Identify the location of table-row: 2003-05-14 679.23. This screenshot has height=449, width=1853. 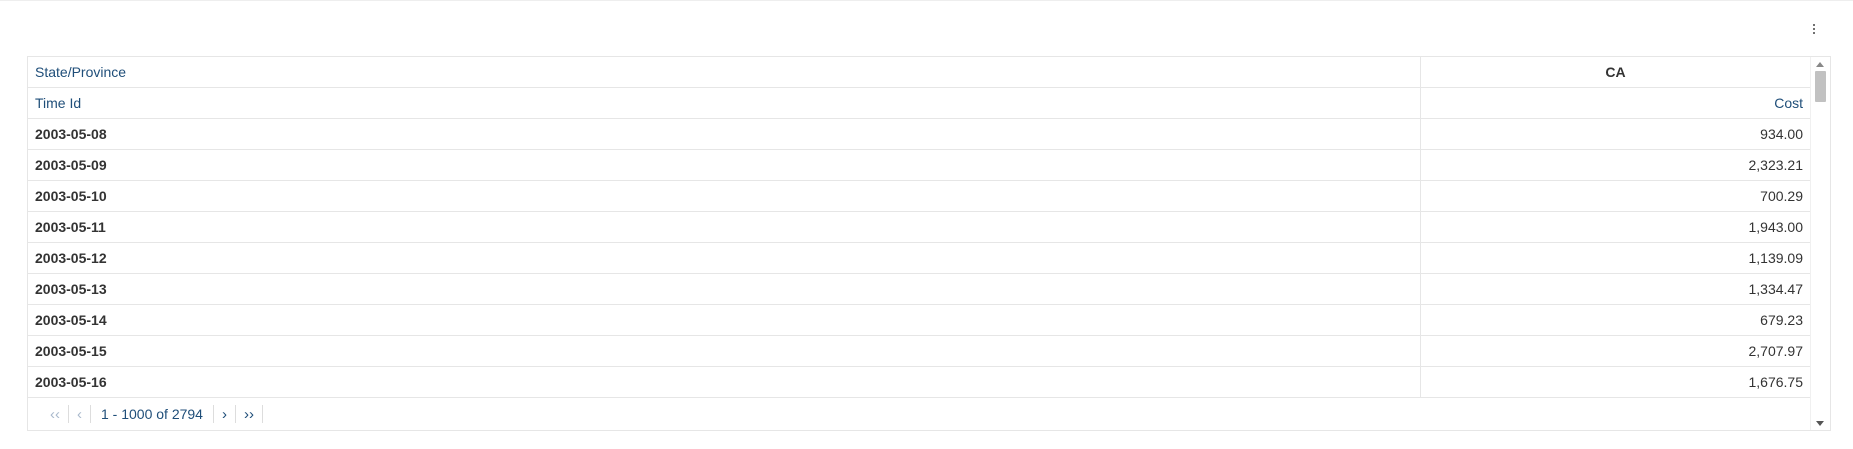
(919, 320).